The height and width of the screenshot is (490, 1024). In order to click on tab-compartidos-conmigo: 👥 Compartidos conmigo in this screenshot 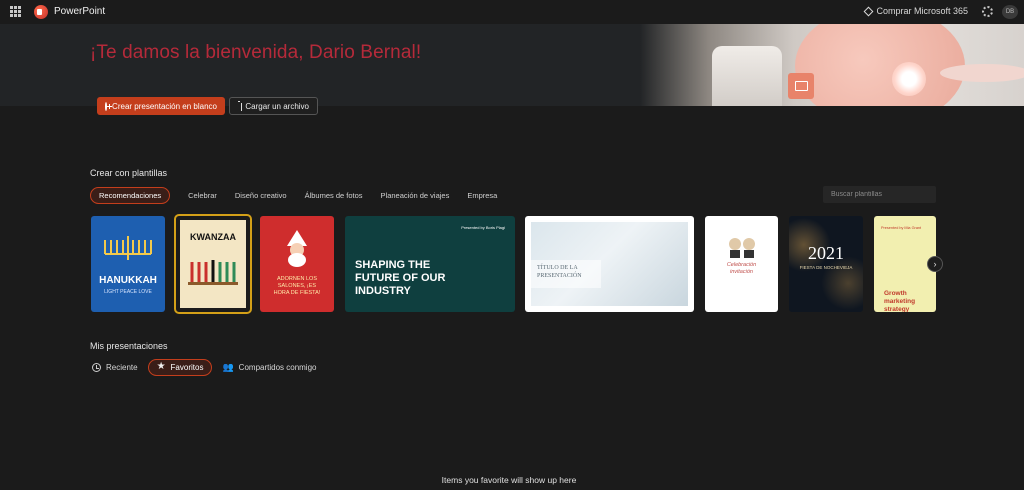, I will do `click(269, 367)`.